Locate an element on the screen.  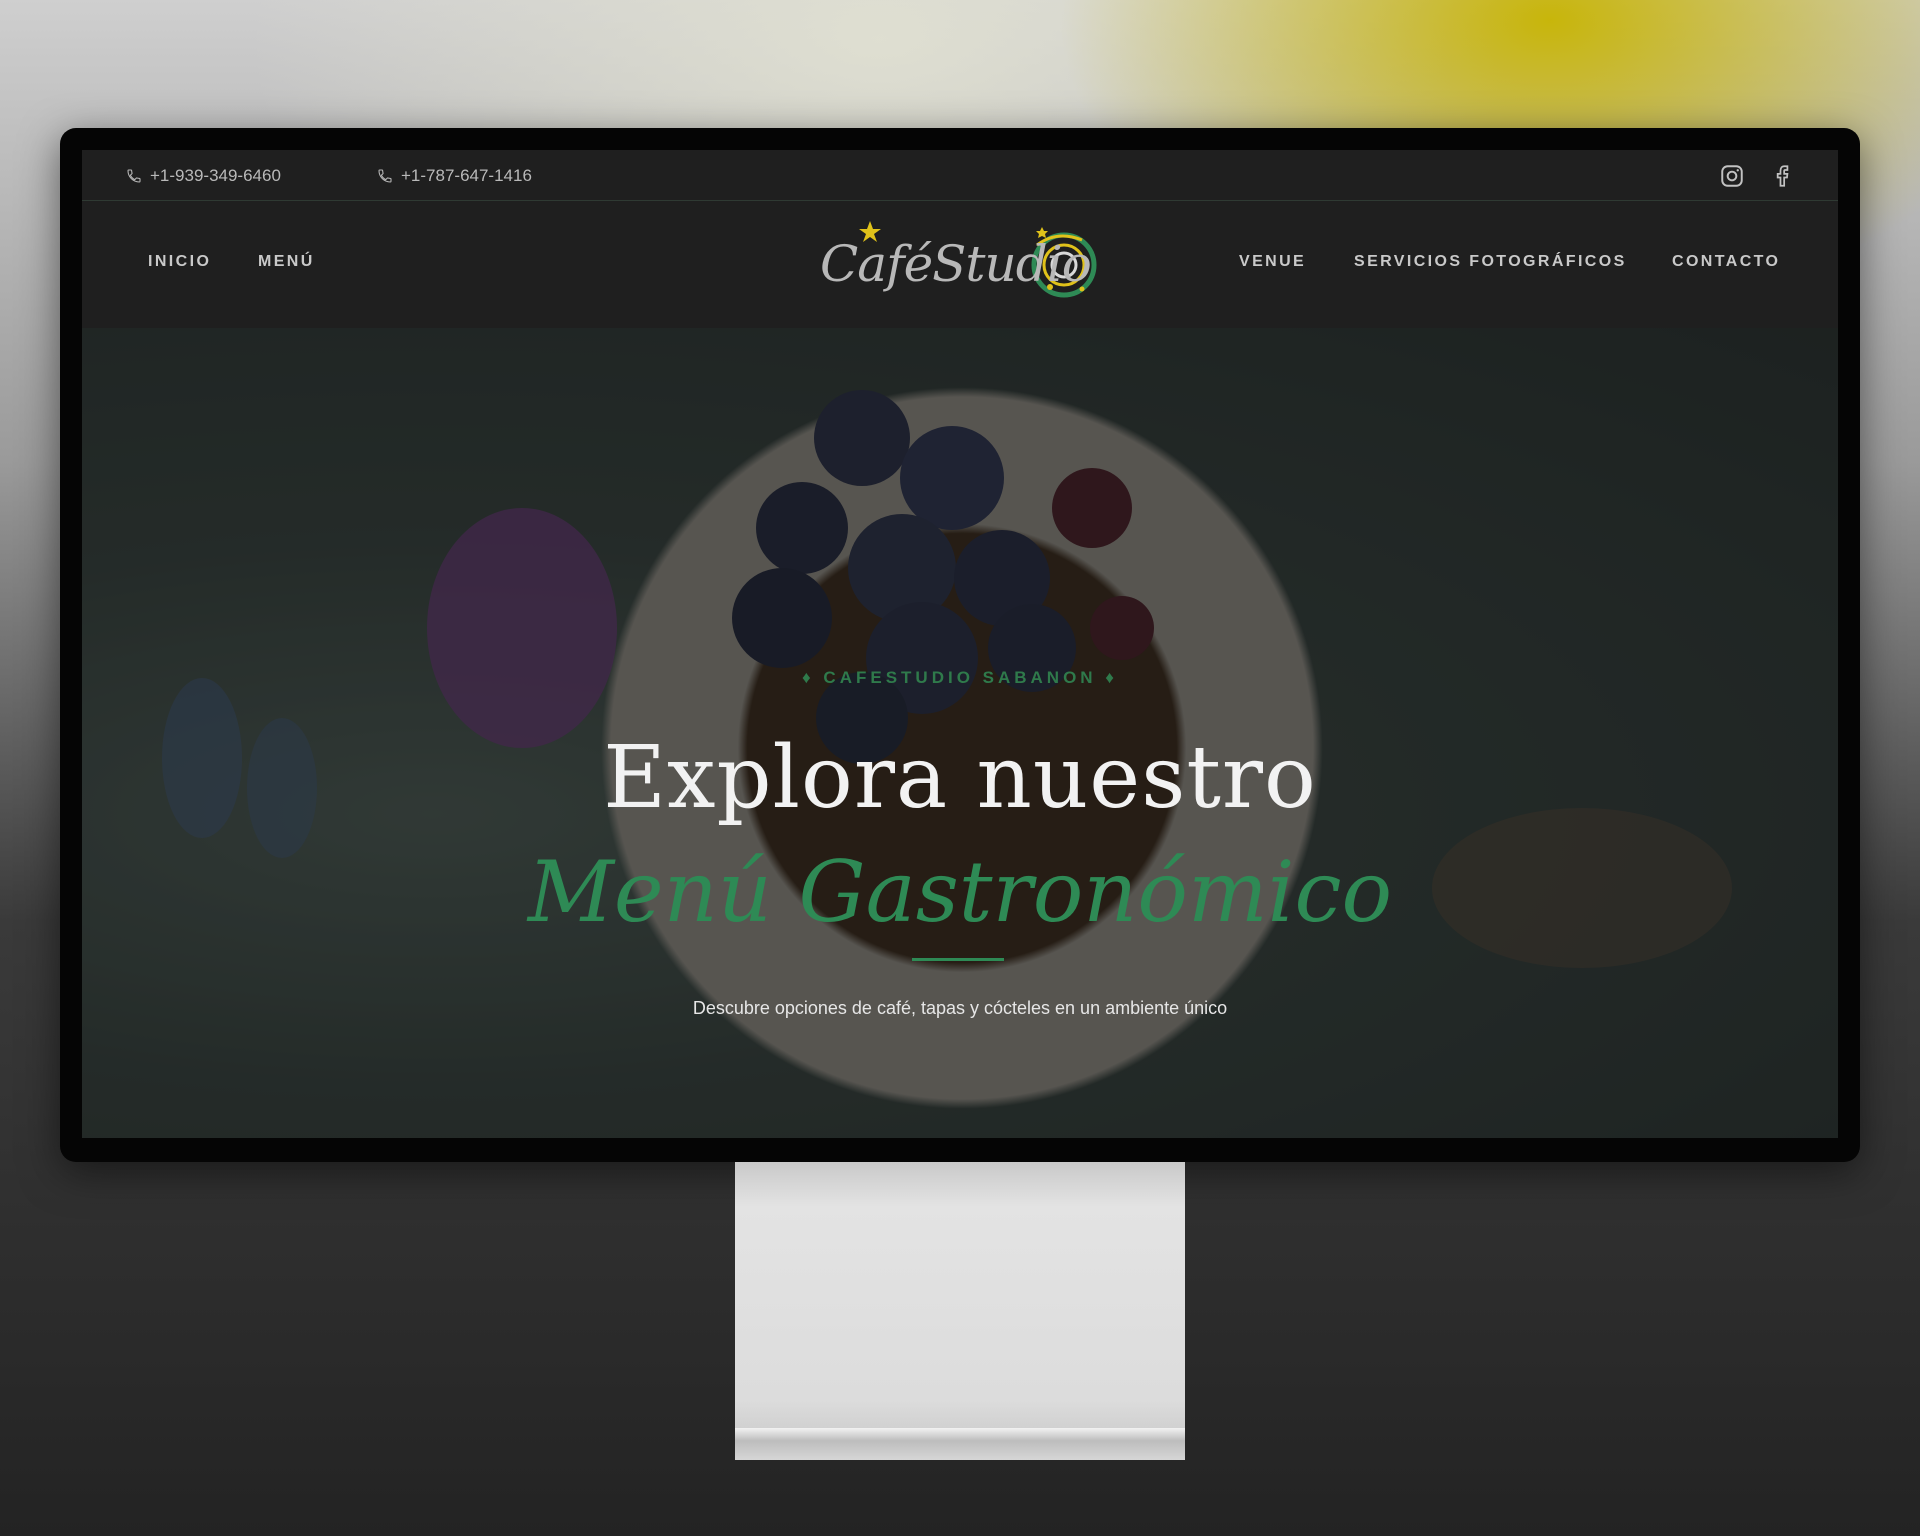
nav-item-menu: MENÚ is located at coordinates (286, 262).